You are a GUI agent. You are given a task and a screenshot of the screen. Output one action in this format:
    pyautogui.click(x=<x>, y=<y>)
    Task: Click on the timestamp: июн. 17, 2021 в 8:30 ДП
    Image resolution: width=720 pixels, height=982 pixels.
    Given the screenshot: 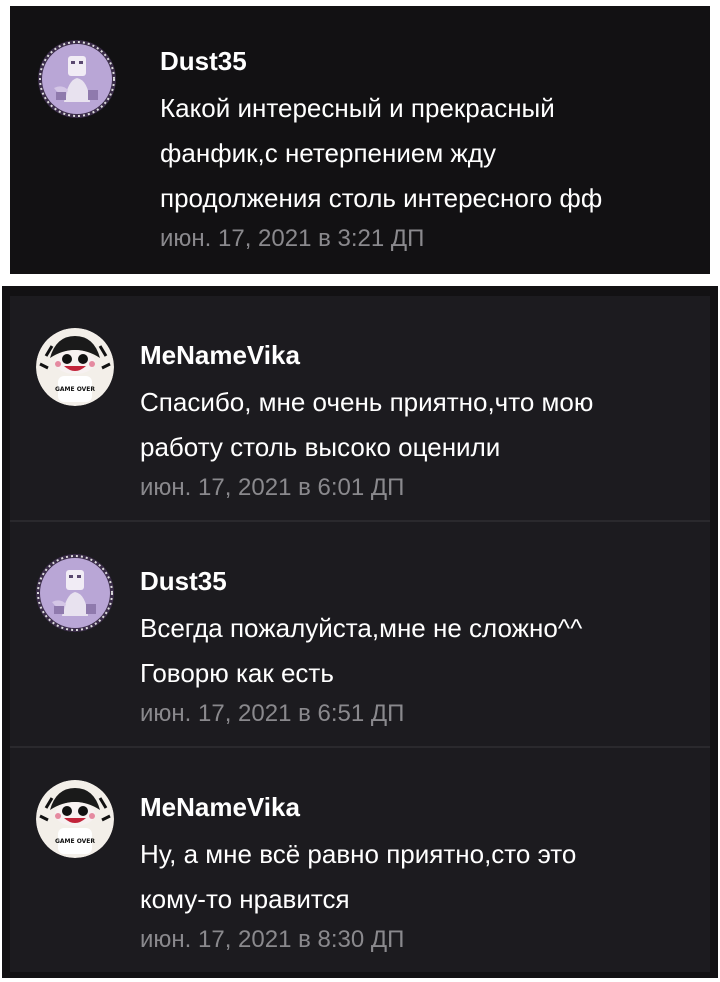 What is the action you would take?
    pyautogui.click(x=272, y=939)
    